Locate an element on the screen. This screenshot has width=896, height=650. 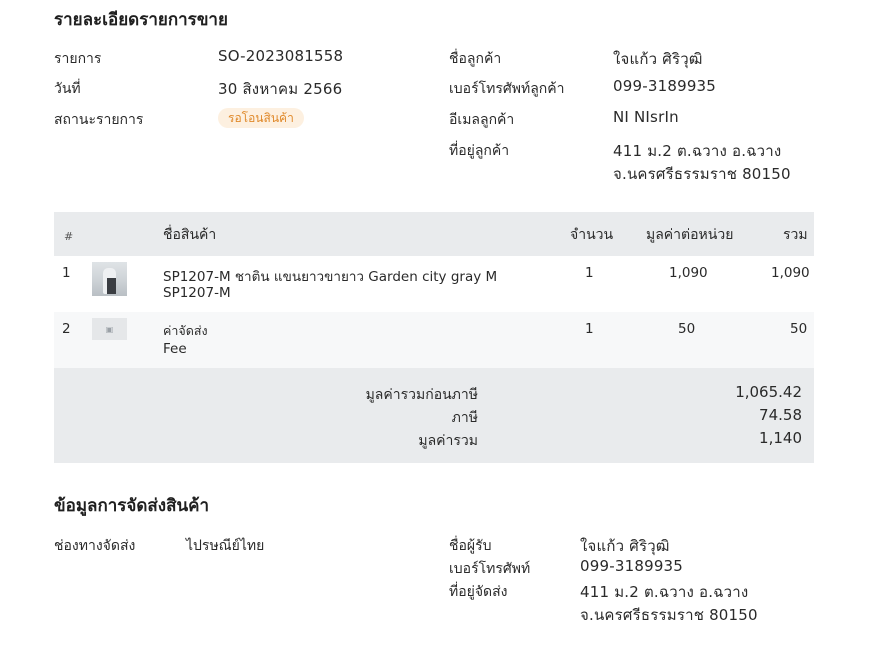
order-date-value: 30 สิงหาคม 2566 is located at coordinates (280, 89).